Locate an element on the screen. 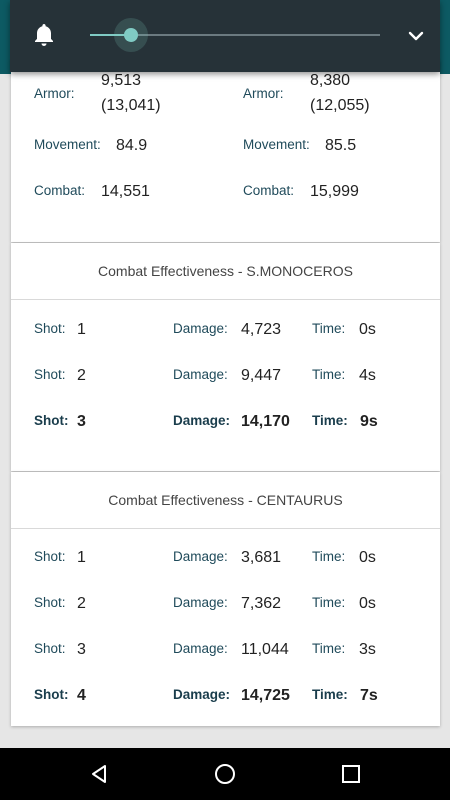 This screenshot has height=800, width=450. table-row: Shot: 2 Damage: 9,447 Time: 4s is located at coordinates (225, 377).